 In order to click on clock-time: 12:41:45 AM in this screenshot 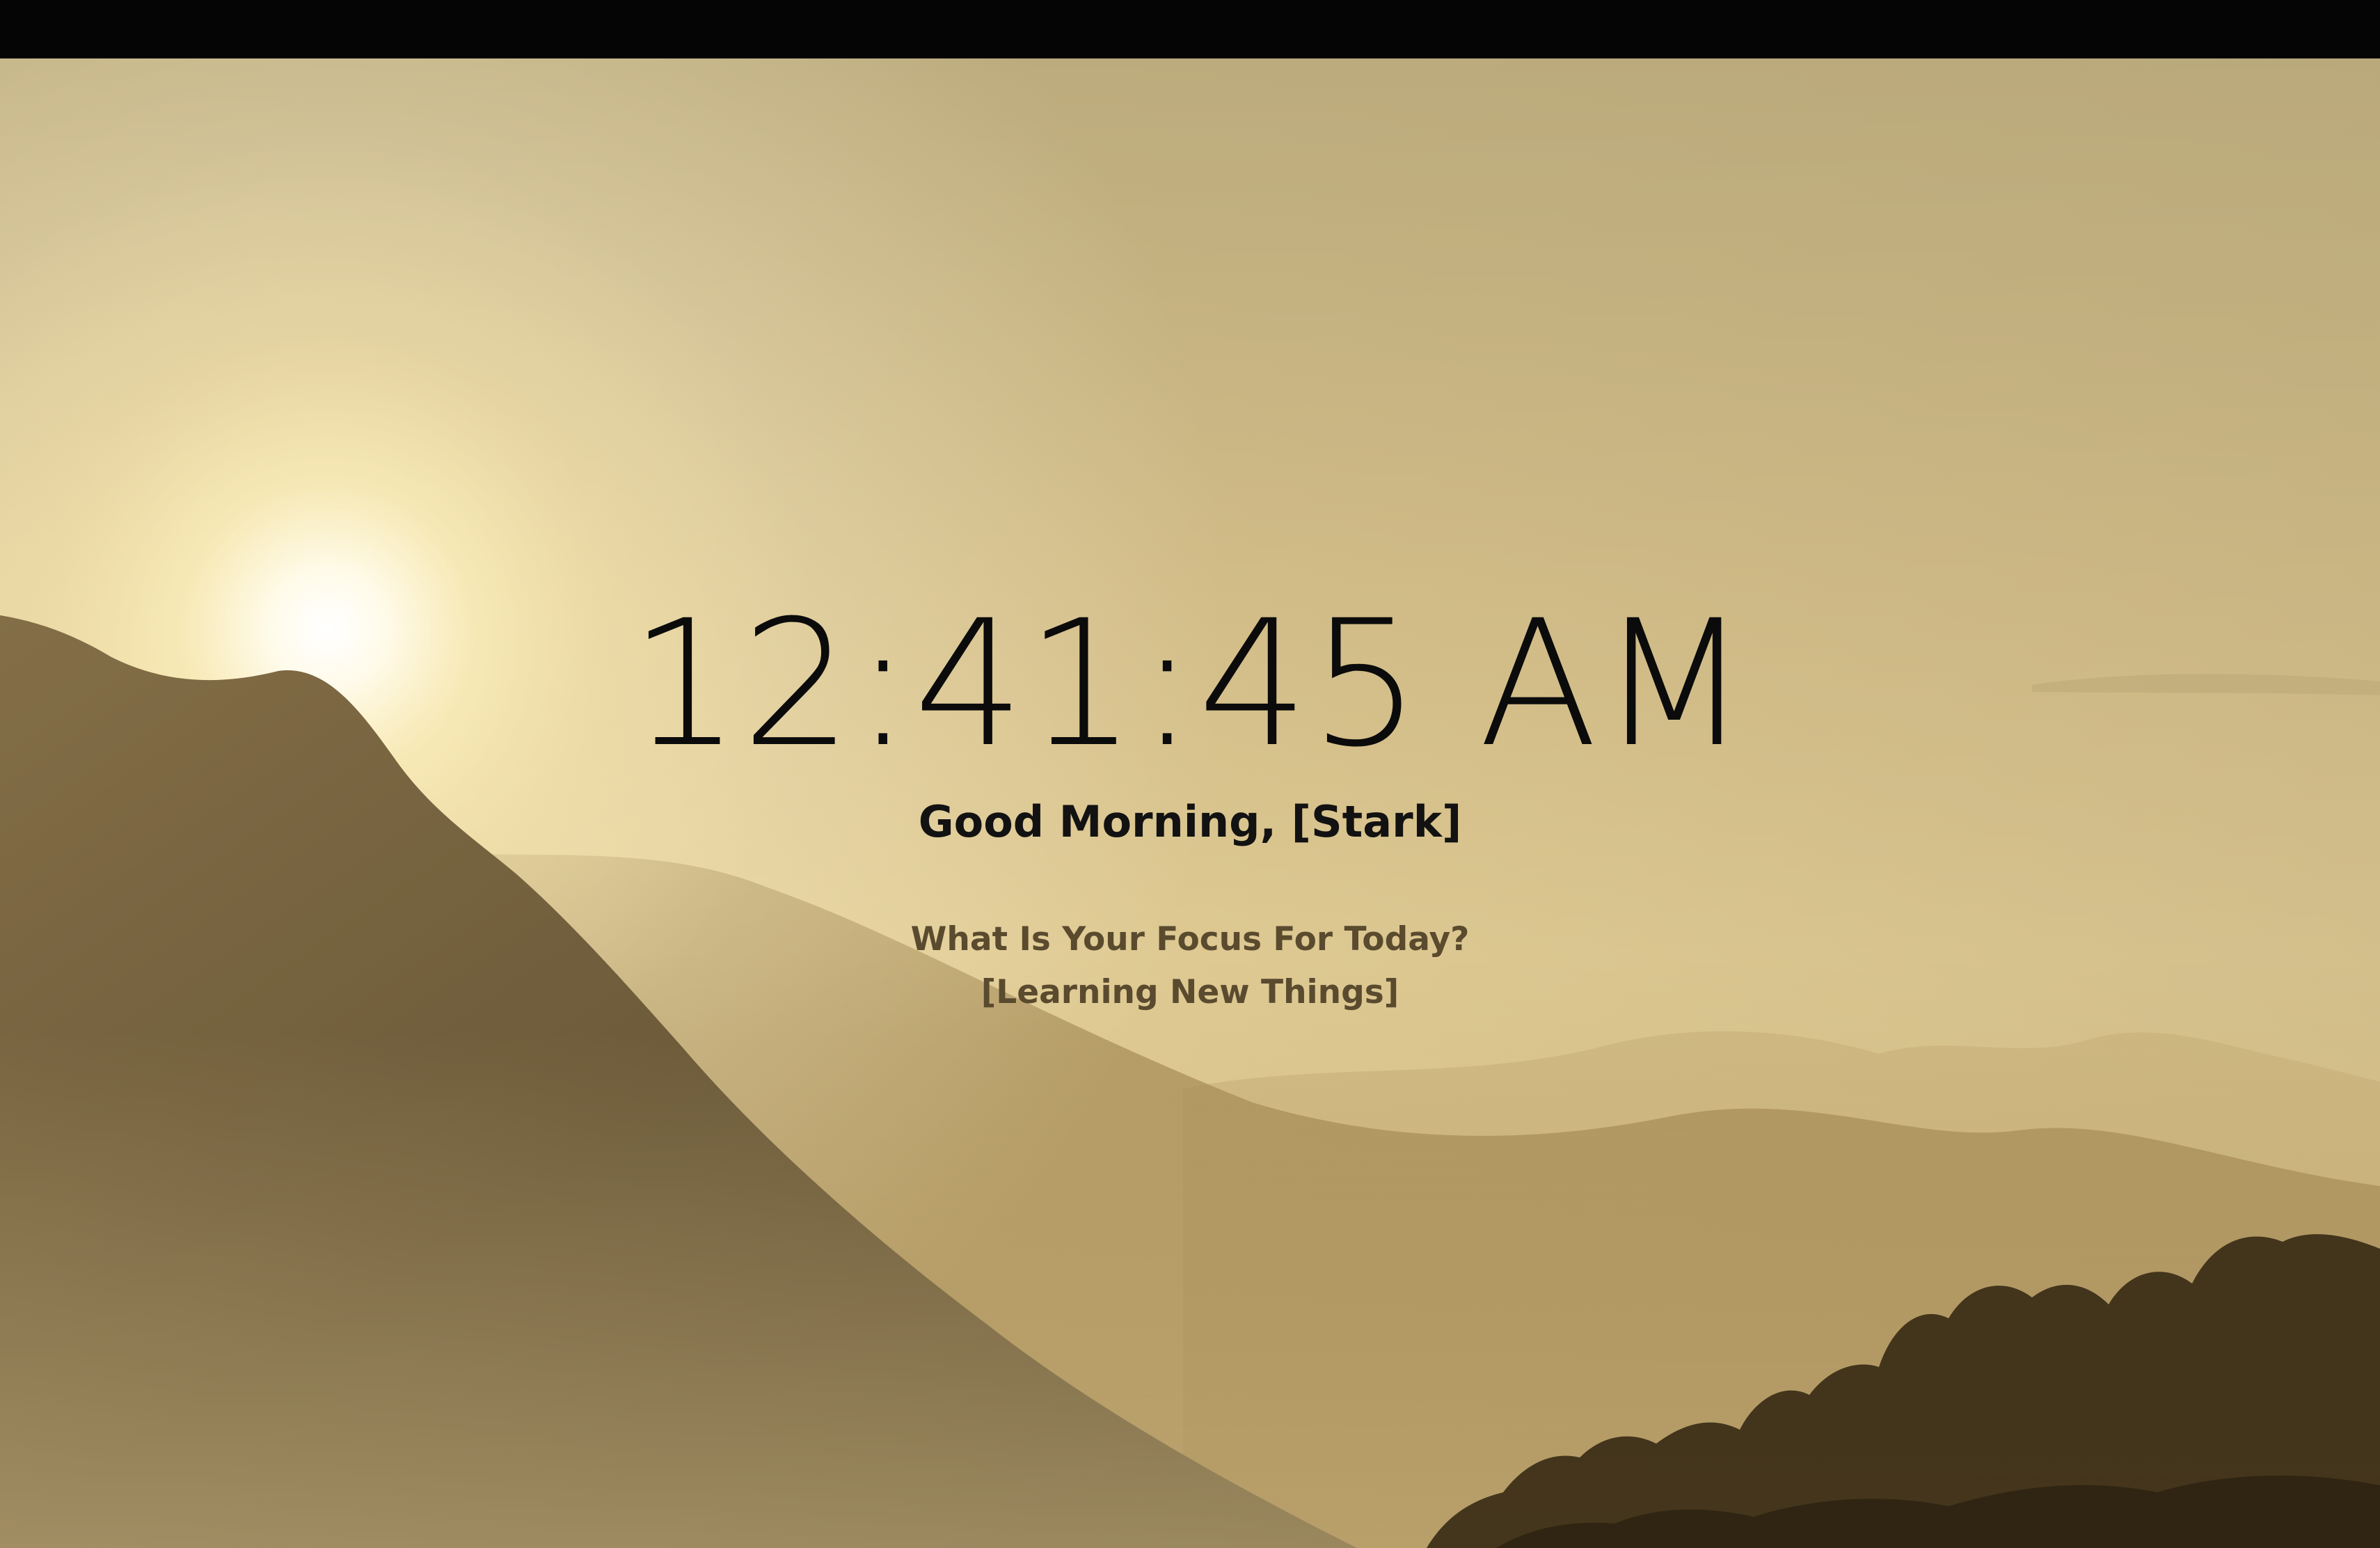, I will do `click(1190, 684)`.